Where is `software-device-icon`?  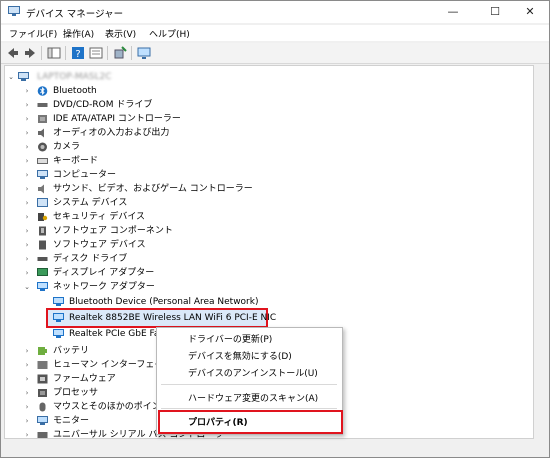 software-device-icon is located at coordinates (42, 245).